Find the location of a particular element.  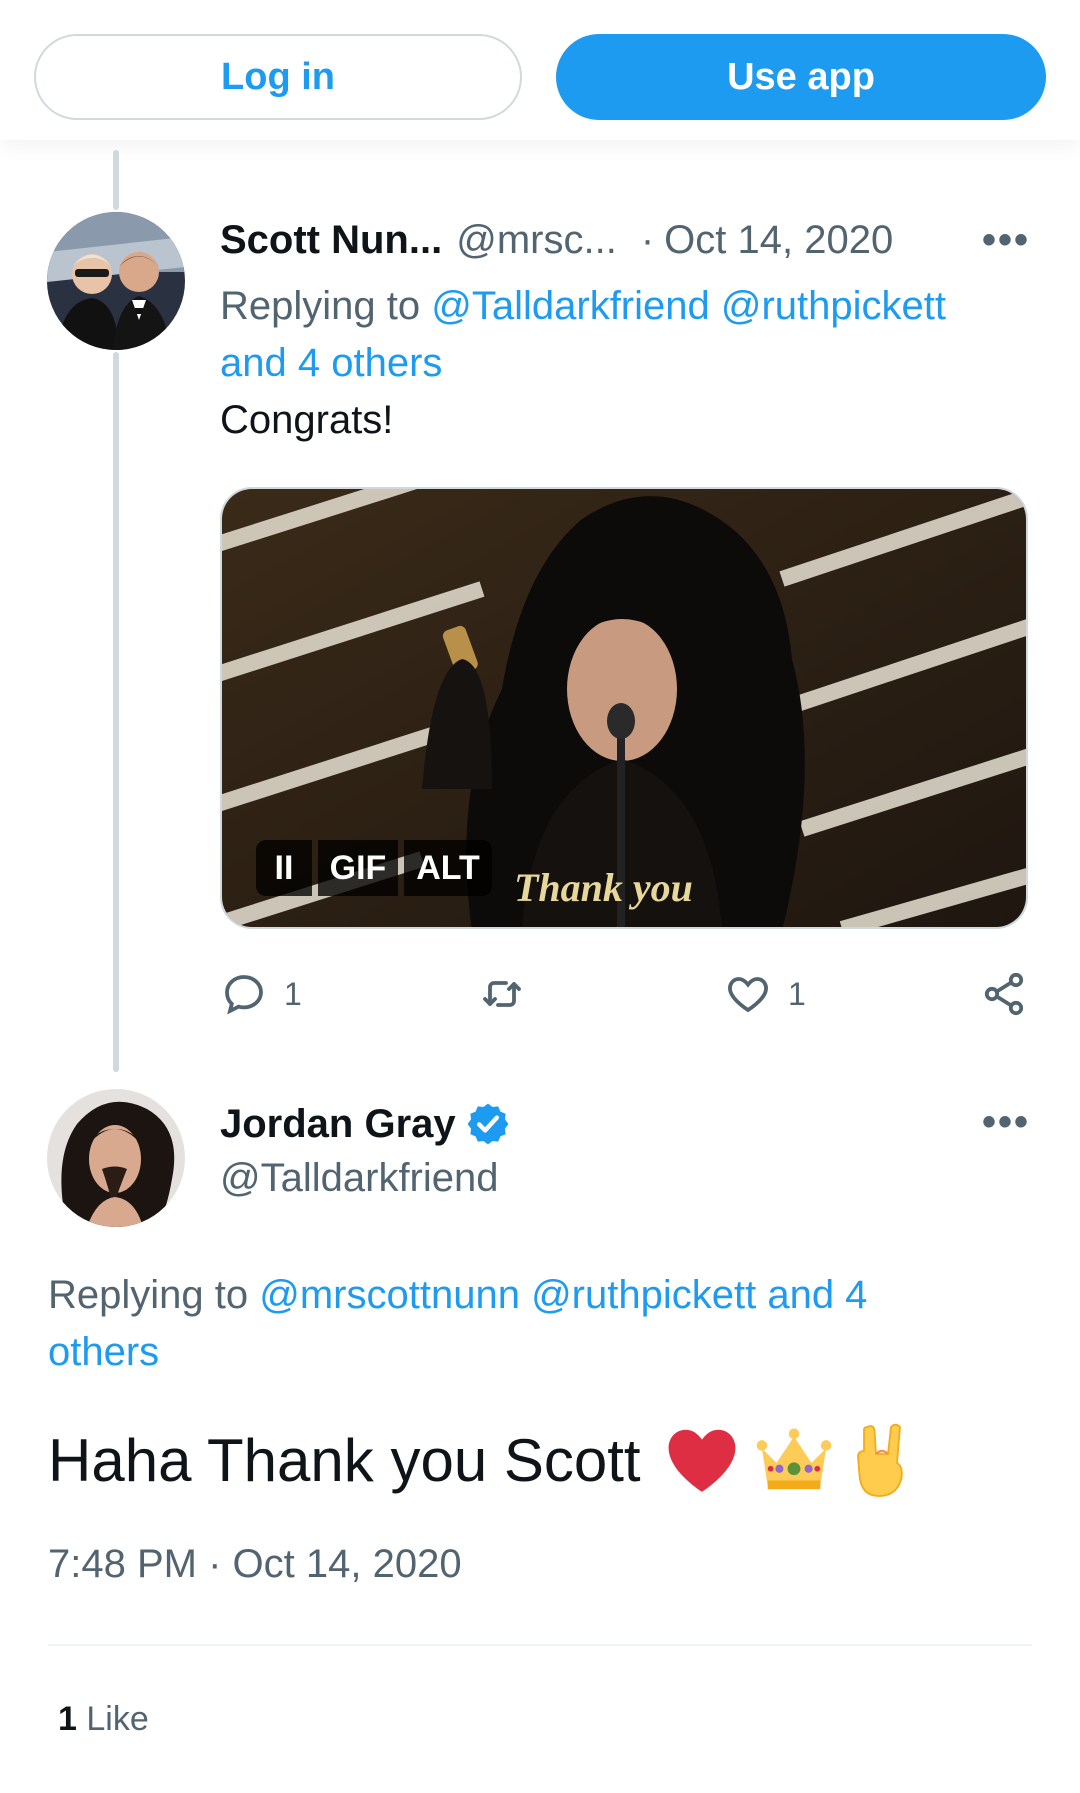

share-action is located at coordinates (1004, 994).